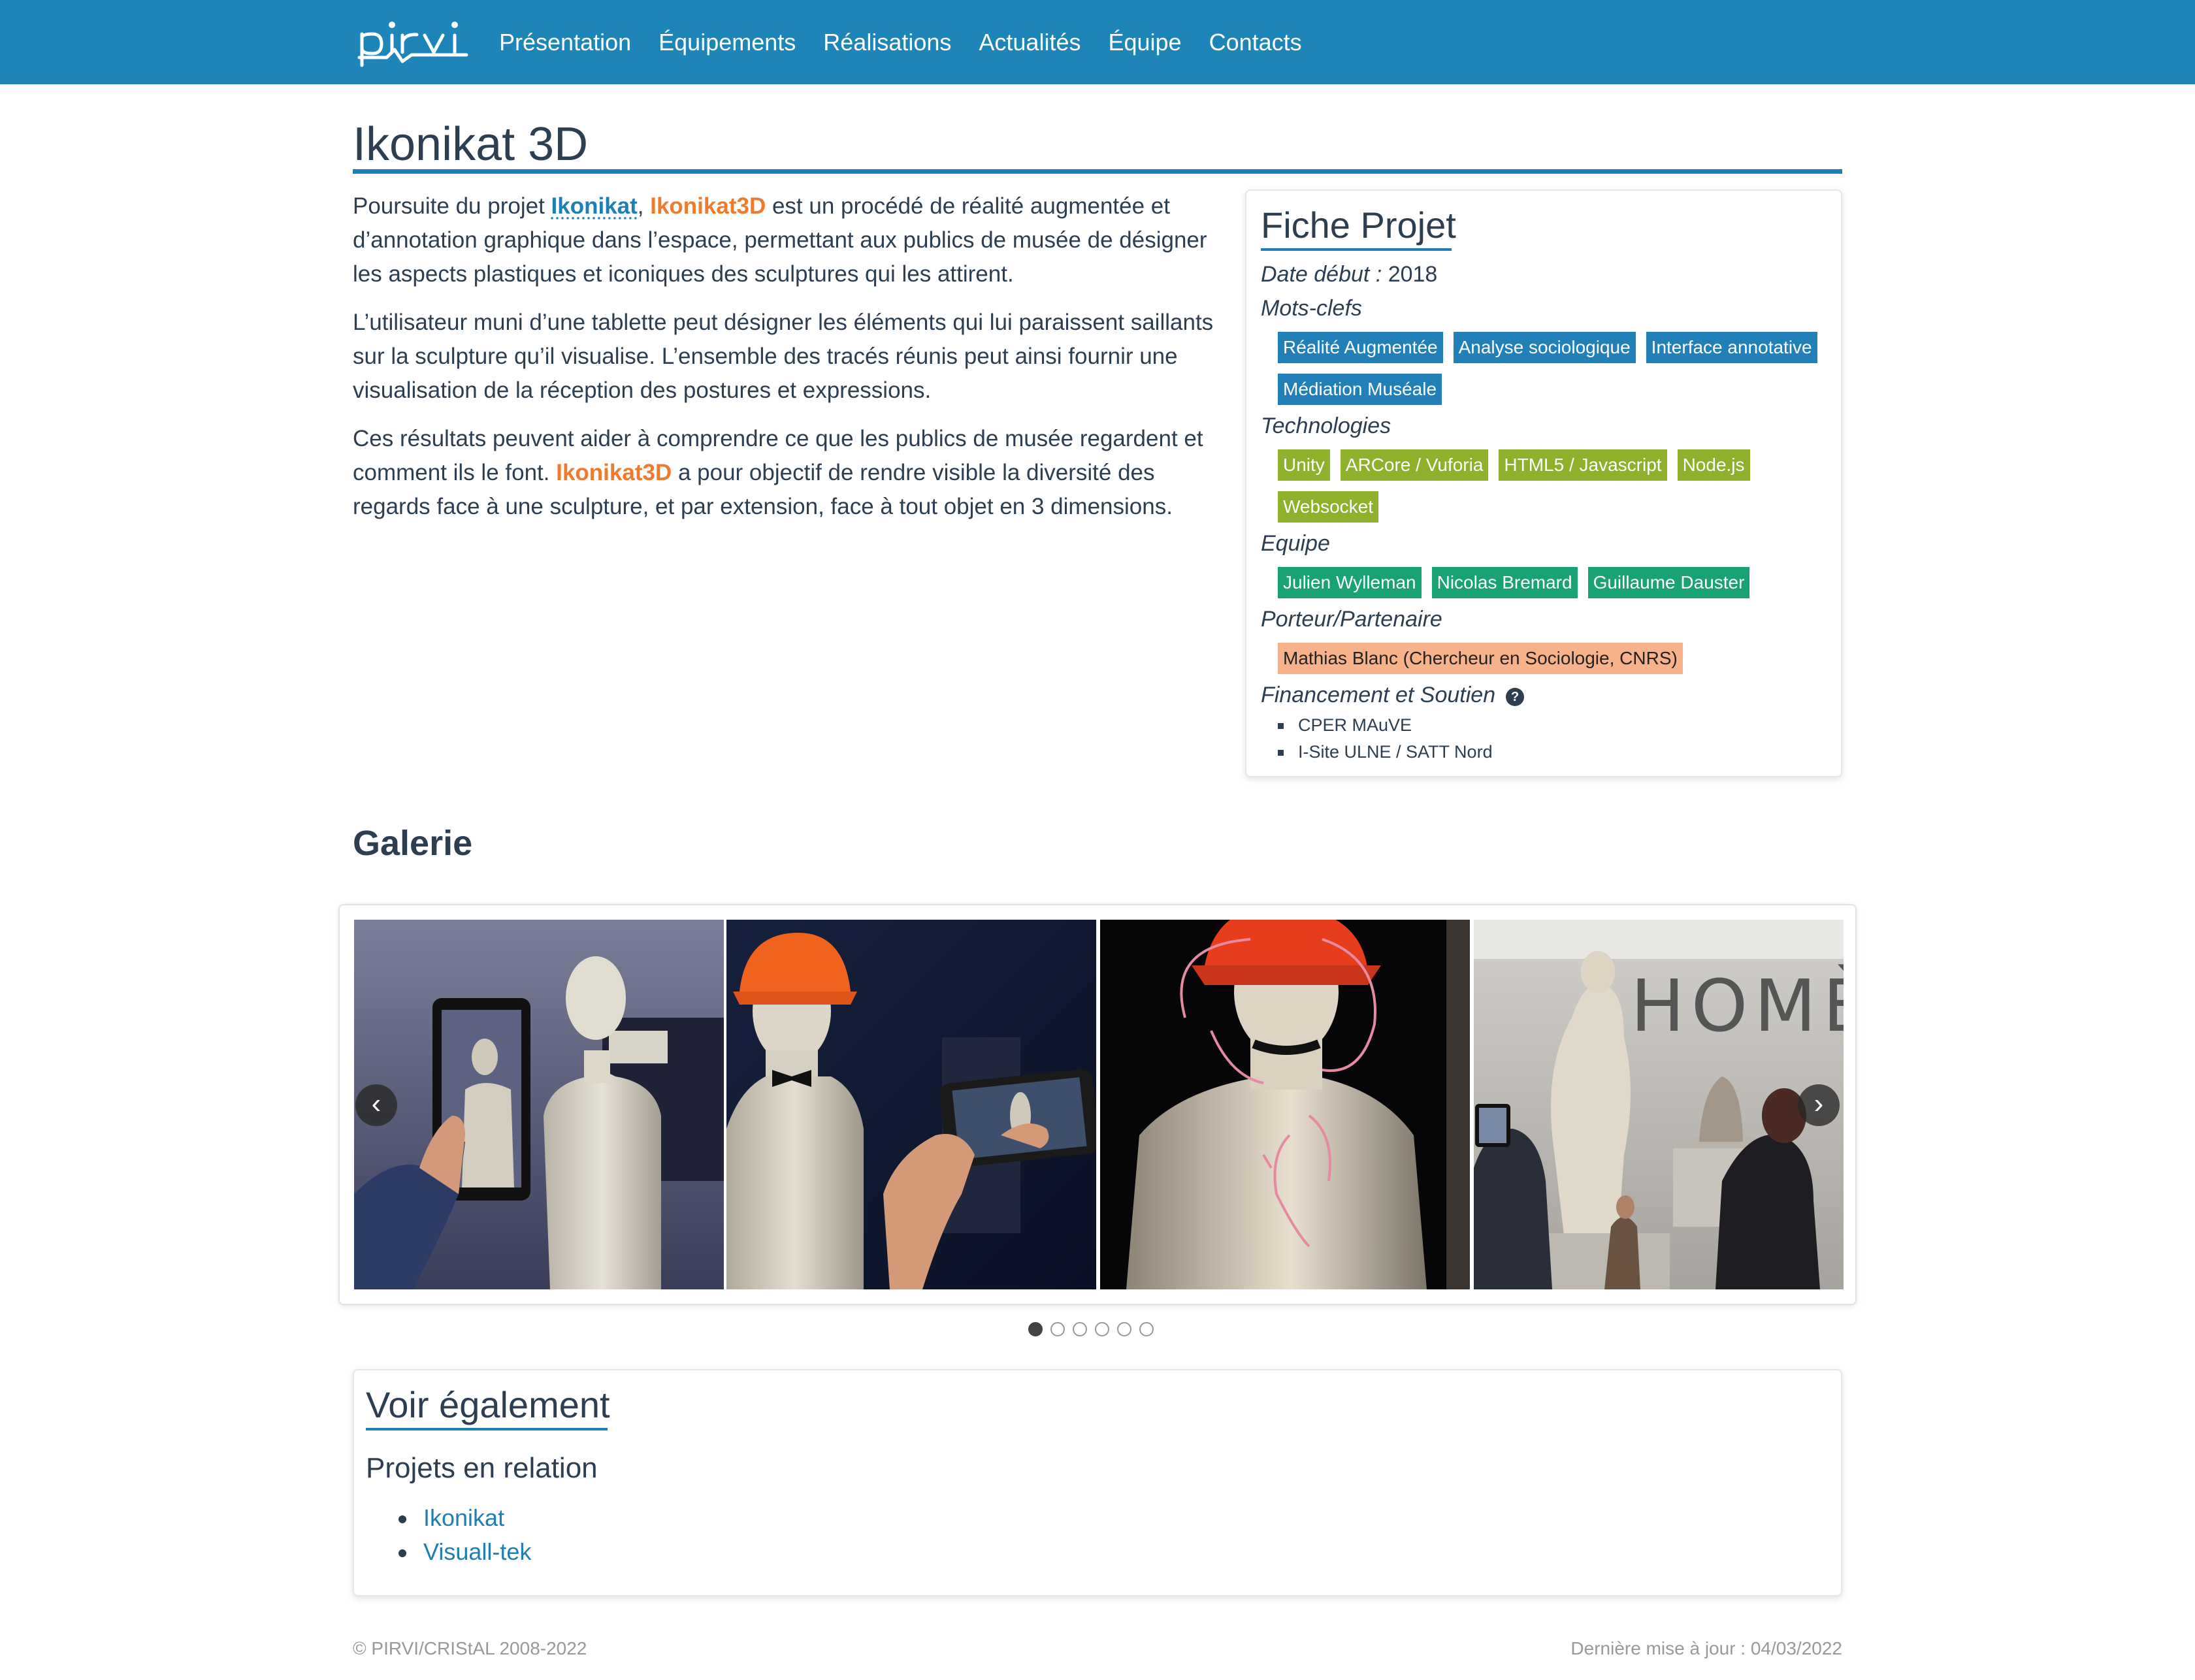  What do you see at coordinates (470, 1648) in the screenshot?
I see `footer-copyright: © PIRVI/CRIStAL 2008-2022` at bounding box center [470, 1648].